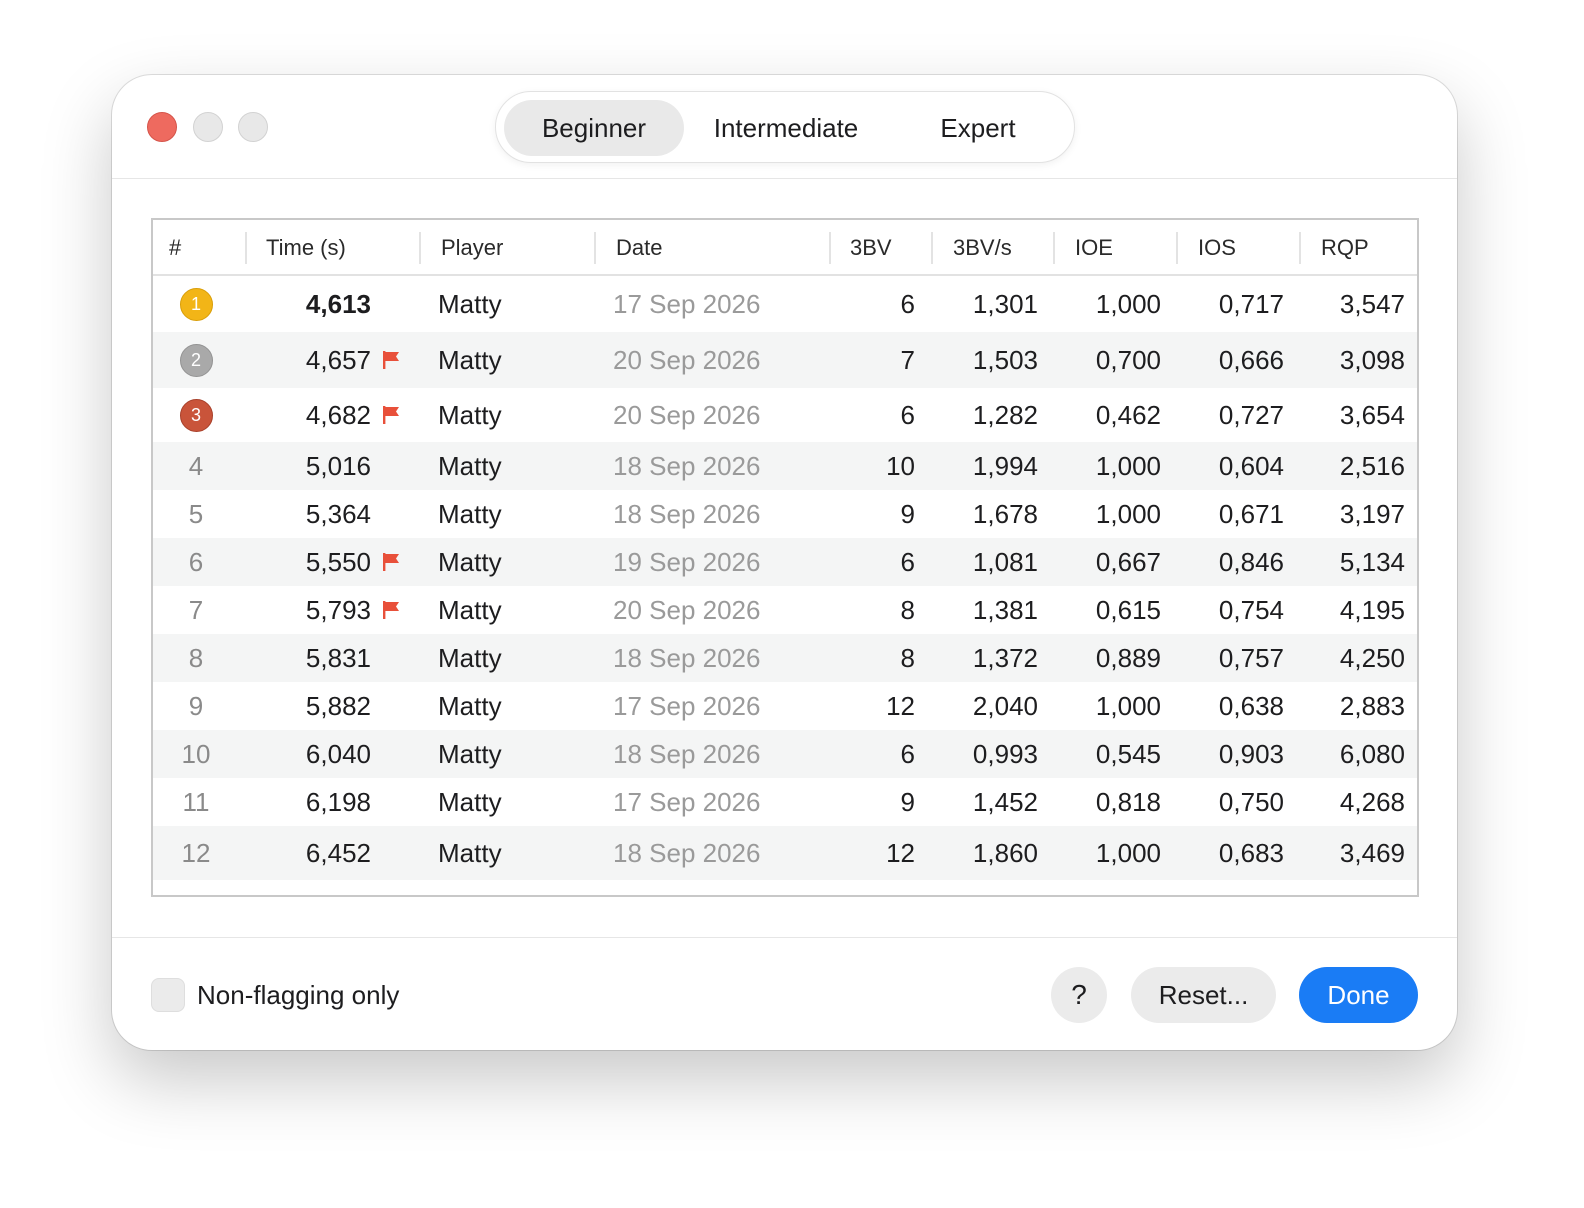 The width and height of the screenshot is (1584, 1208). Describe the element at coordinates (162, 127) in the screenshot. I see `close-window-button` at that location.